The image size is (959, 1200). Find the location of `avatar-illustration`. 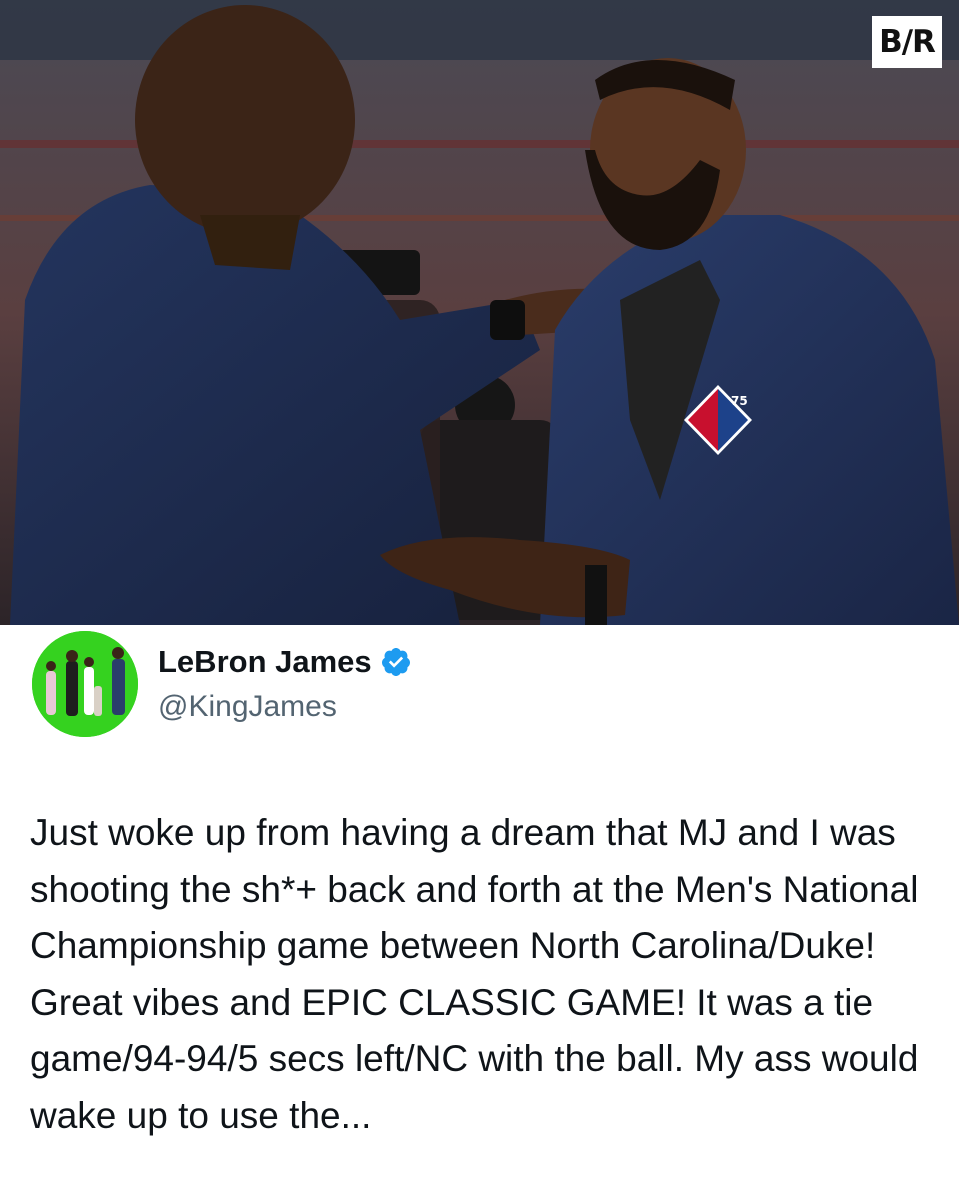

avatar-illustration is located at coordinates (85, 684).